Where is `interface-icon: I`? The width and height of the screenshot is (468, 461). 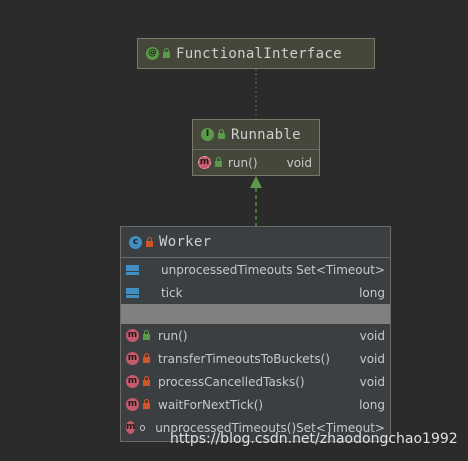 interface-icon: I is located at coordinates (207, 134).